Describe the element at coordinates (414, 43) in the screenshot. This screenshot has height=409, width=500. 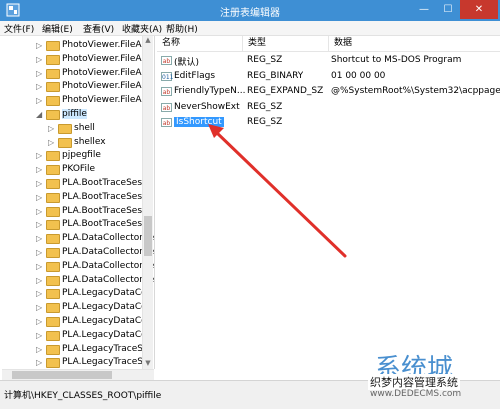
I see `column-header-data: 数据` at that location.